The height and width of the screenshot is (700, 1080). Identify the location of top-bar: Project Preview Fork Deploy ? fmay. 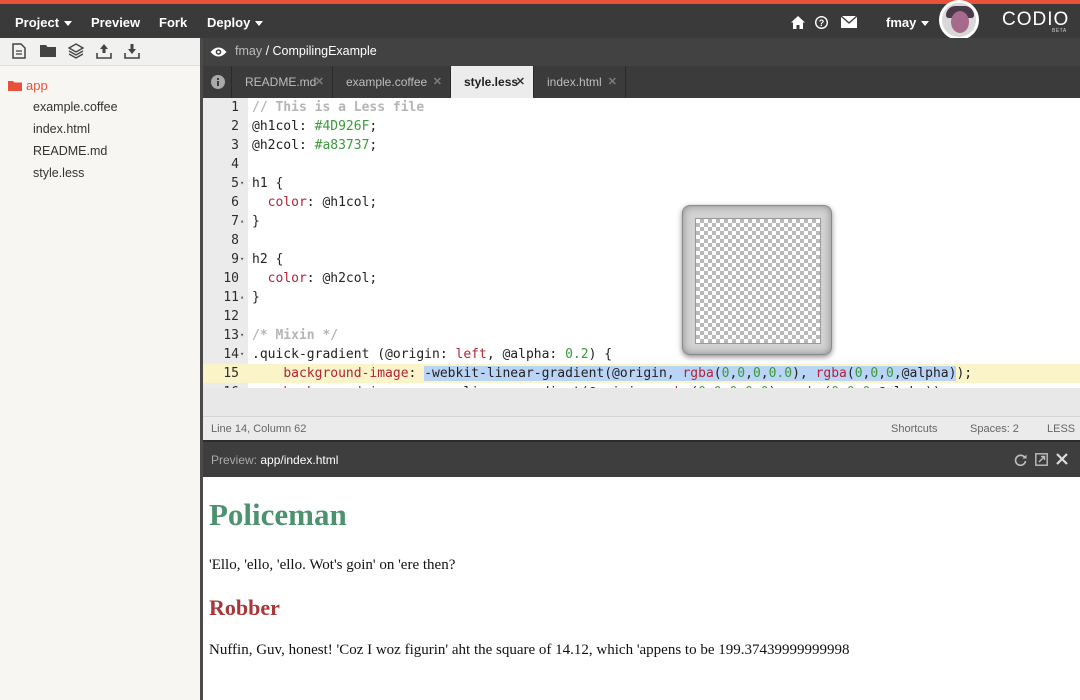
(540, 19).